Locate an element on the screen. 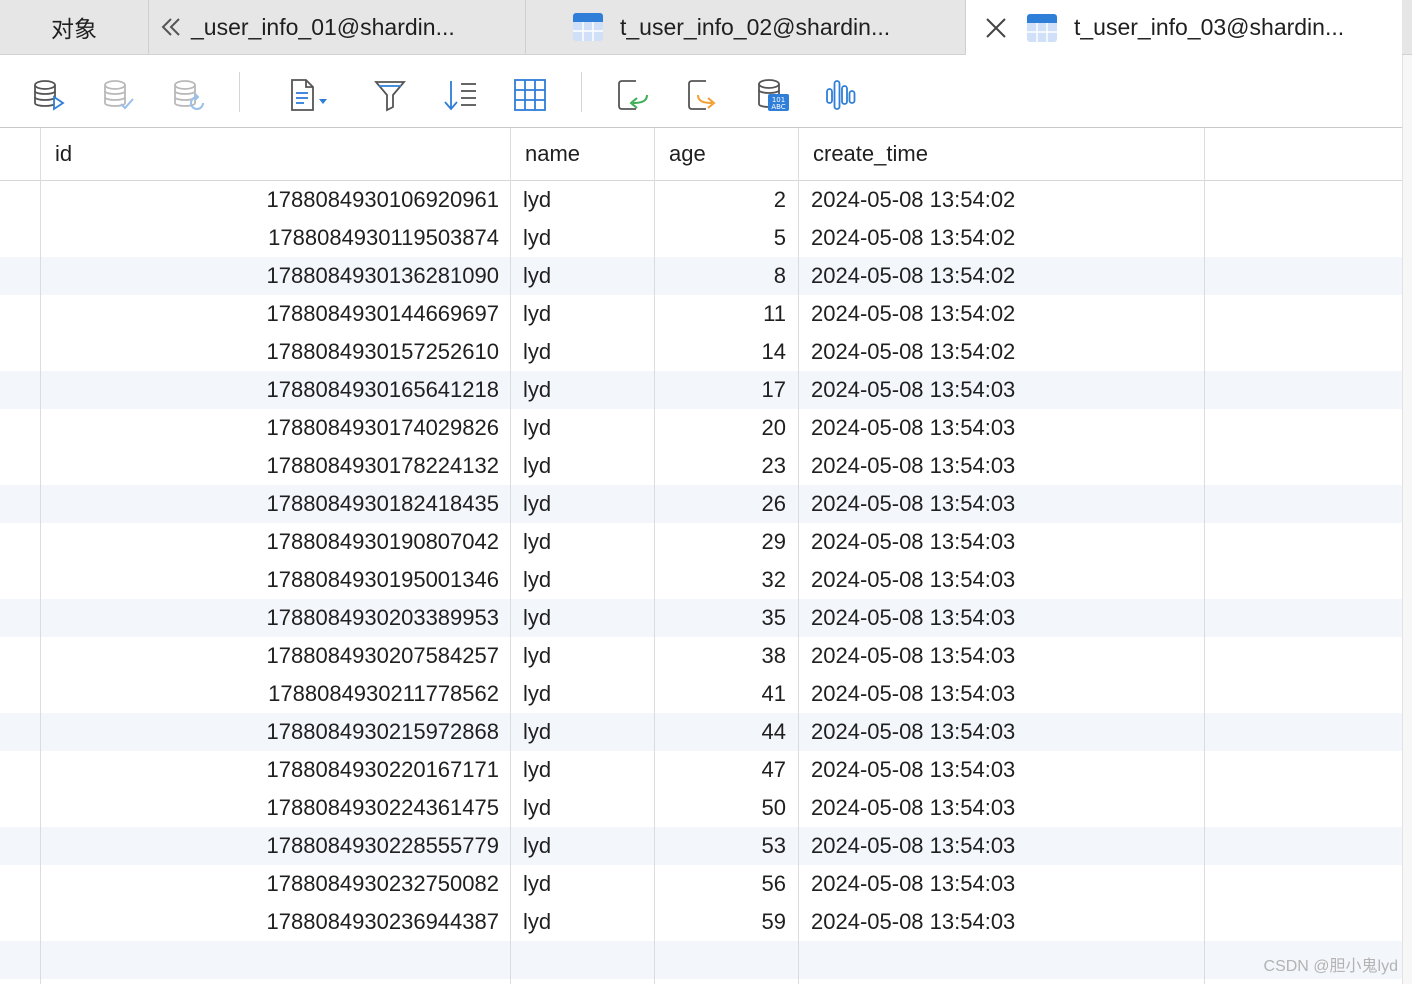  cell-age: 5 is located at coordinates (726, 238).